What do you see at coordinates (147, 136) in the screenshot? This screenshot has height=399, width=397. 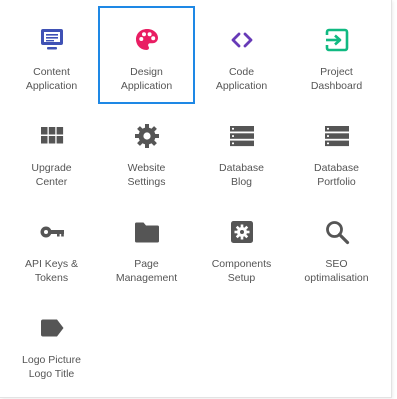 I see `gear-icon` at bounding box center [147, 136].